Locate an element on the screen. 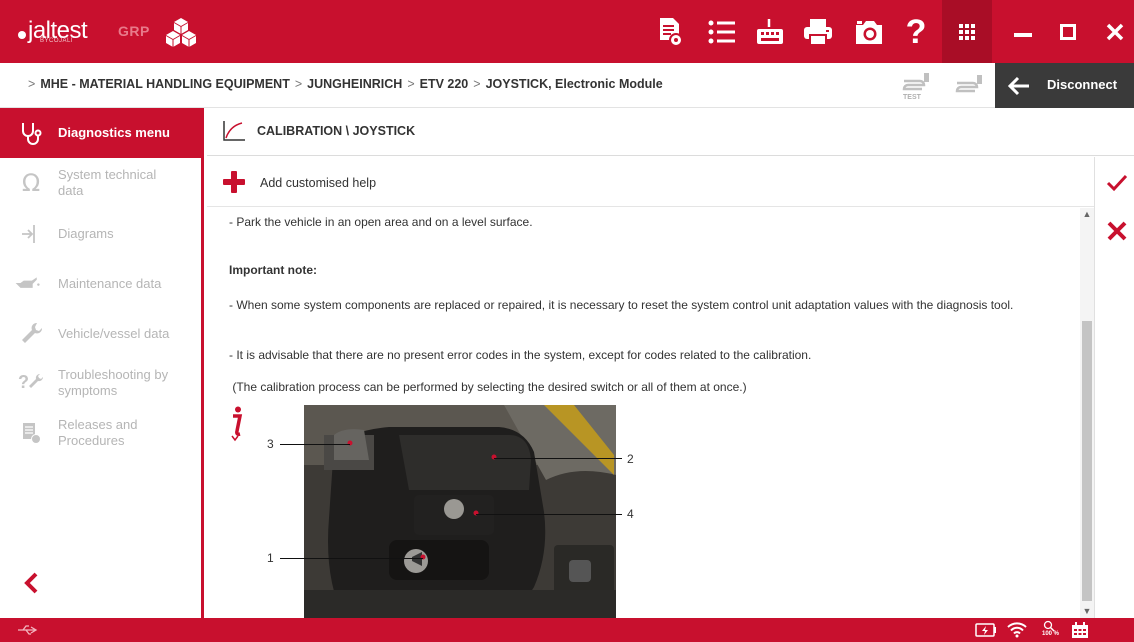 The width and height of the screenshot is (1134, 642). keyboard-icon is located at coordinates (770, 32).